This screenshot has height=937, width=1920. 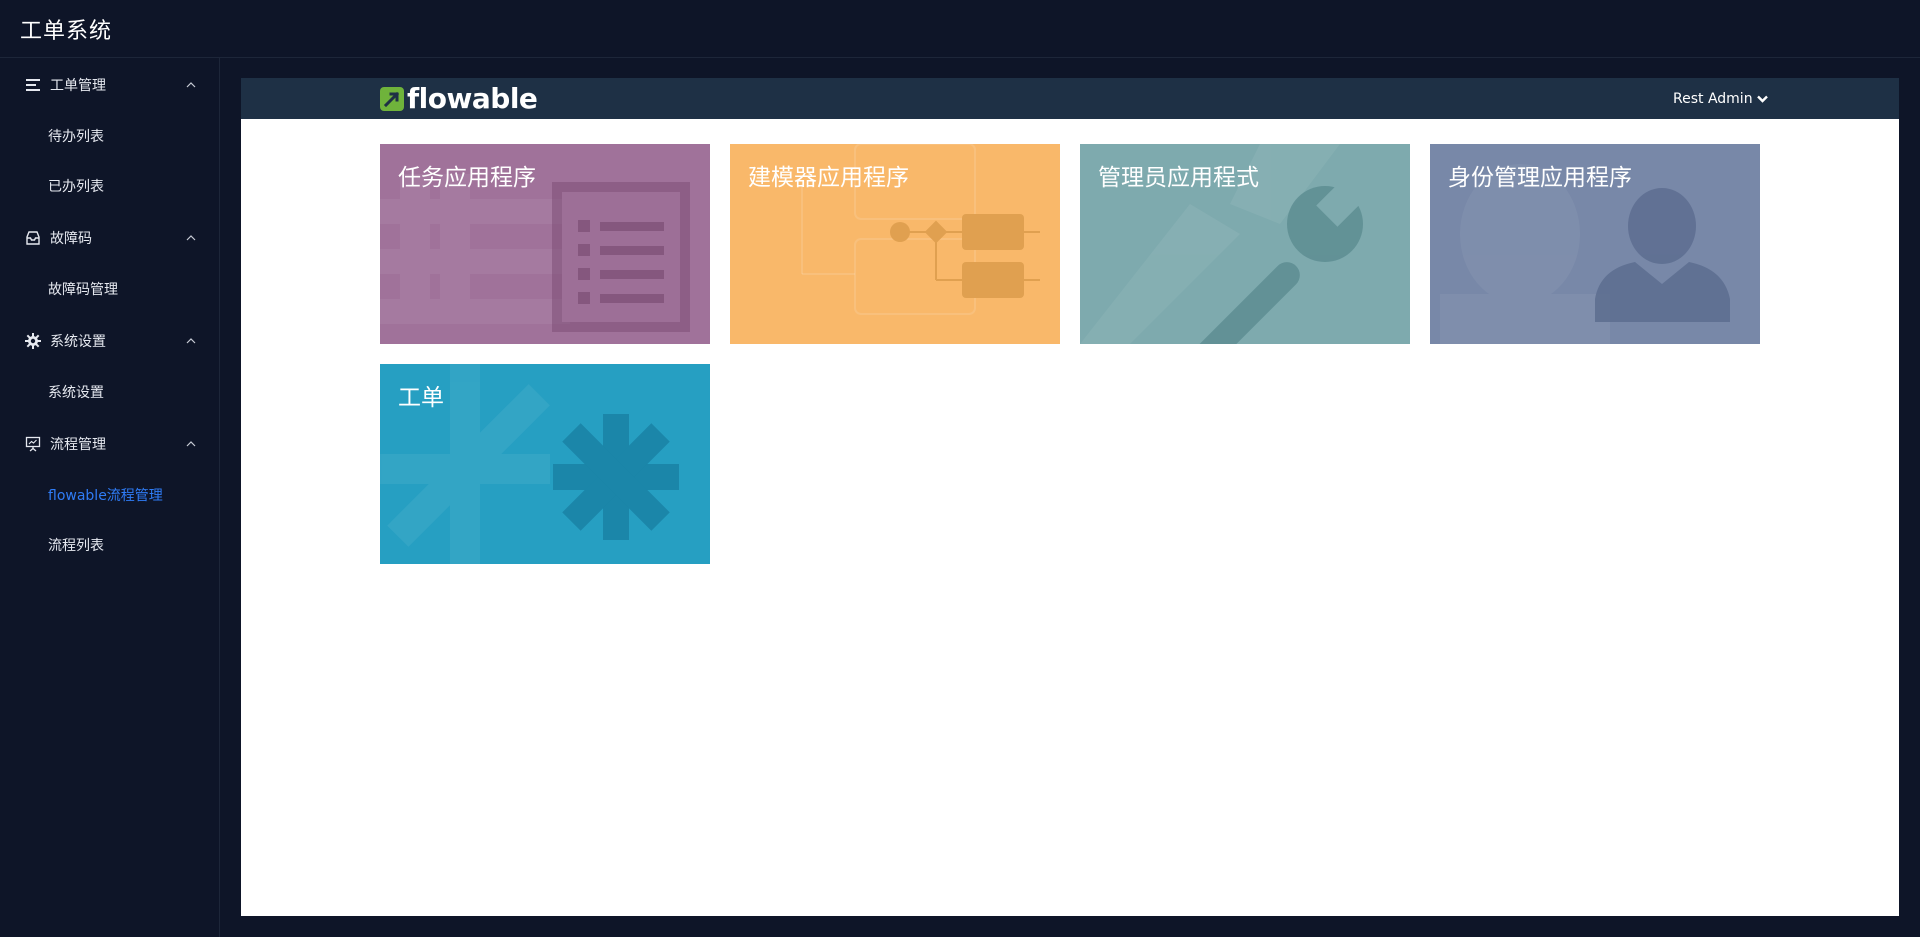 I want to click on menu-item-fault-code-management: 故障码管理, so click(x=109, y=289).